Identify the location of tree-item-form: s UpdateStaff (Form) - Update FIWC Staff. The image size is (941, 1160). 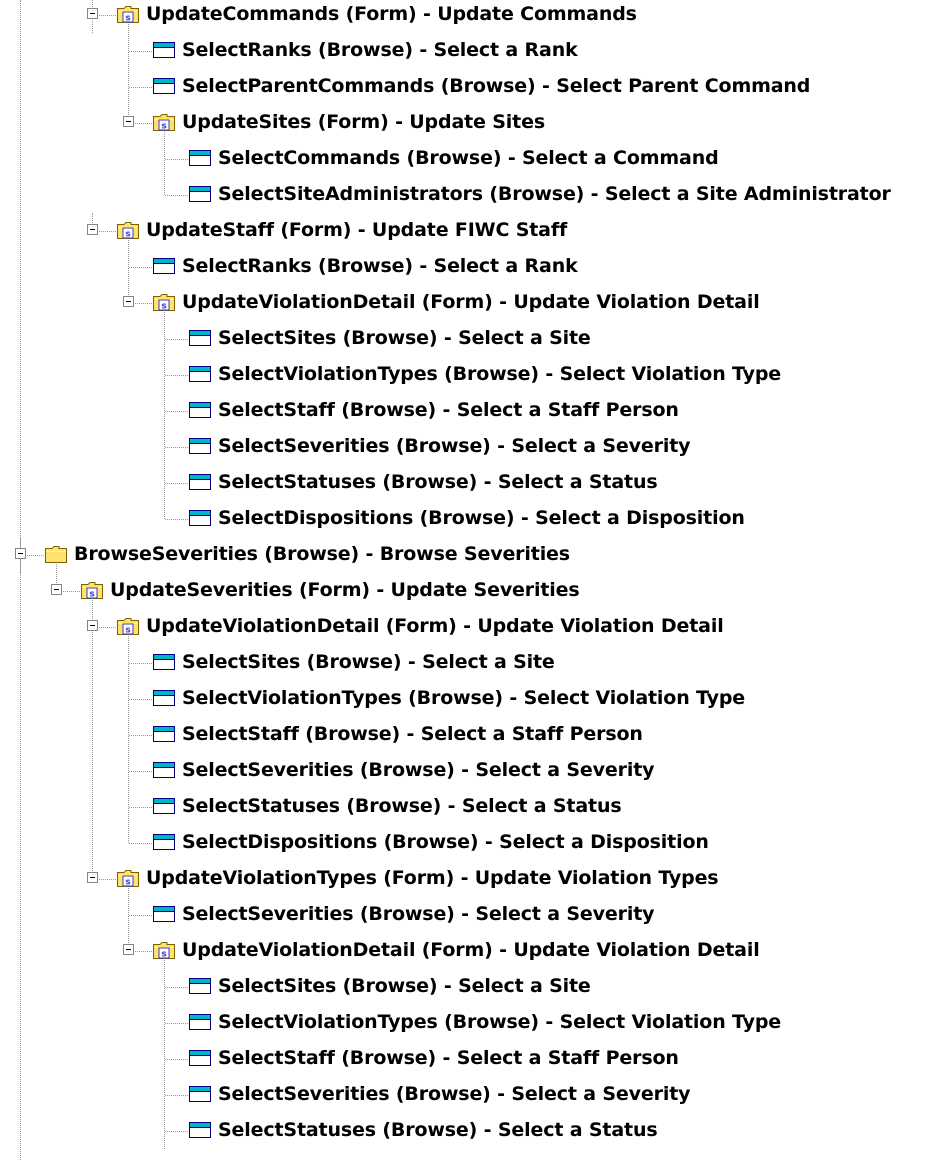
(470, 231).